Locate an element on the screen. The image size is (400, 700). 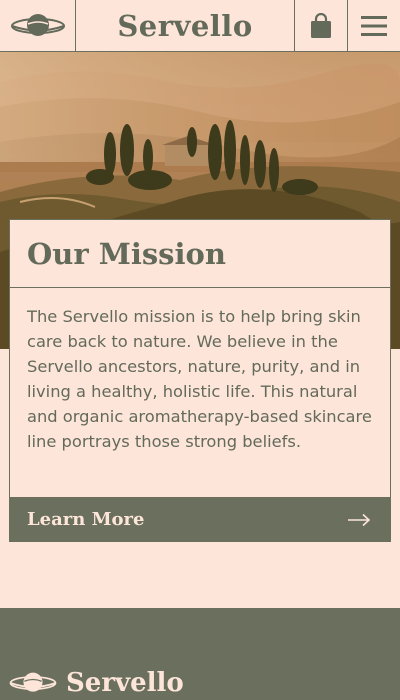
menu-button is located at coordinates (374, 25).